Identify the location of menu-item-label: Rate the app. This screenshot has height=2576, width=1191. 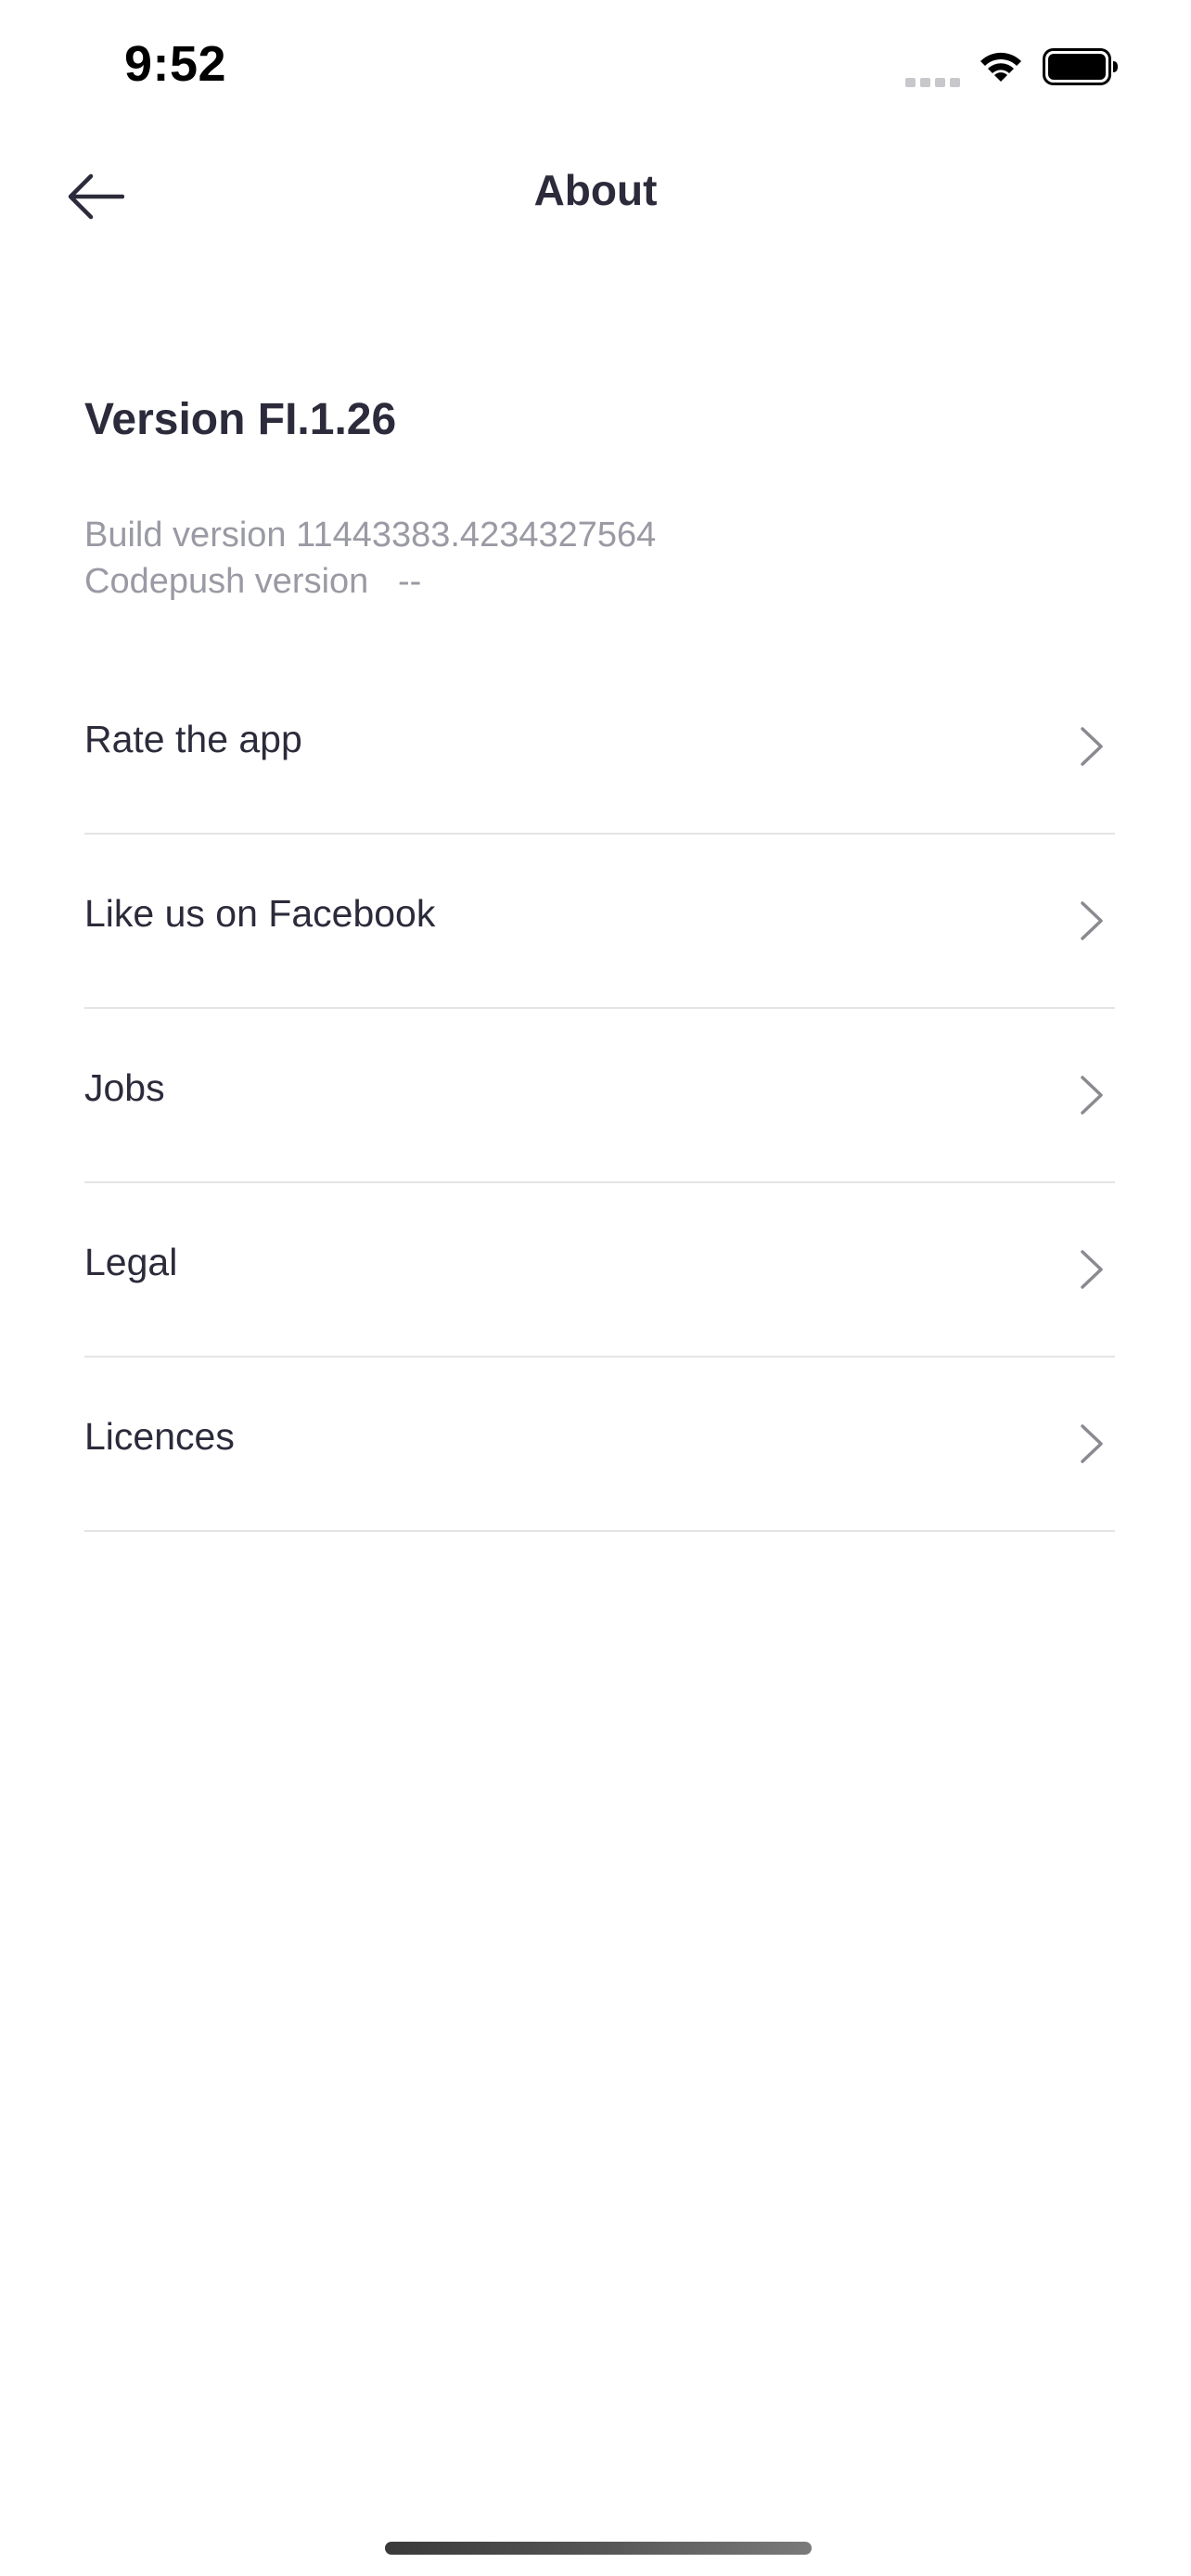
(193, 739).